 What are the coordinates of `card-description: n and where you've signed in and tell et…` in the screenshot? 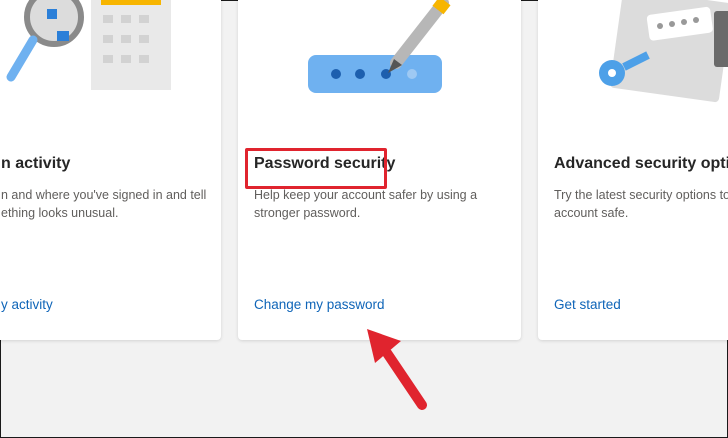 It's located at (104, 204).